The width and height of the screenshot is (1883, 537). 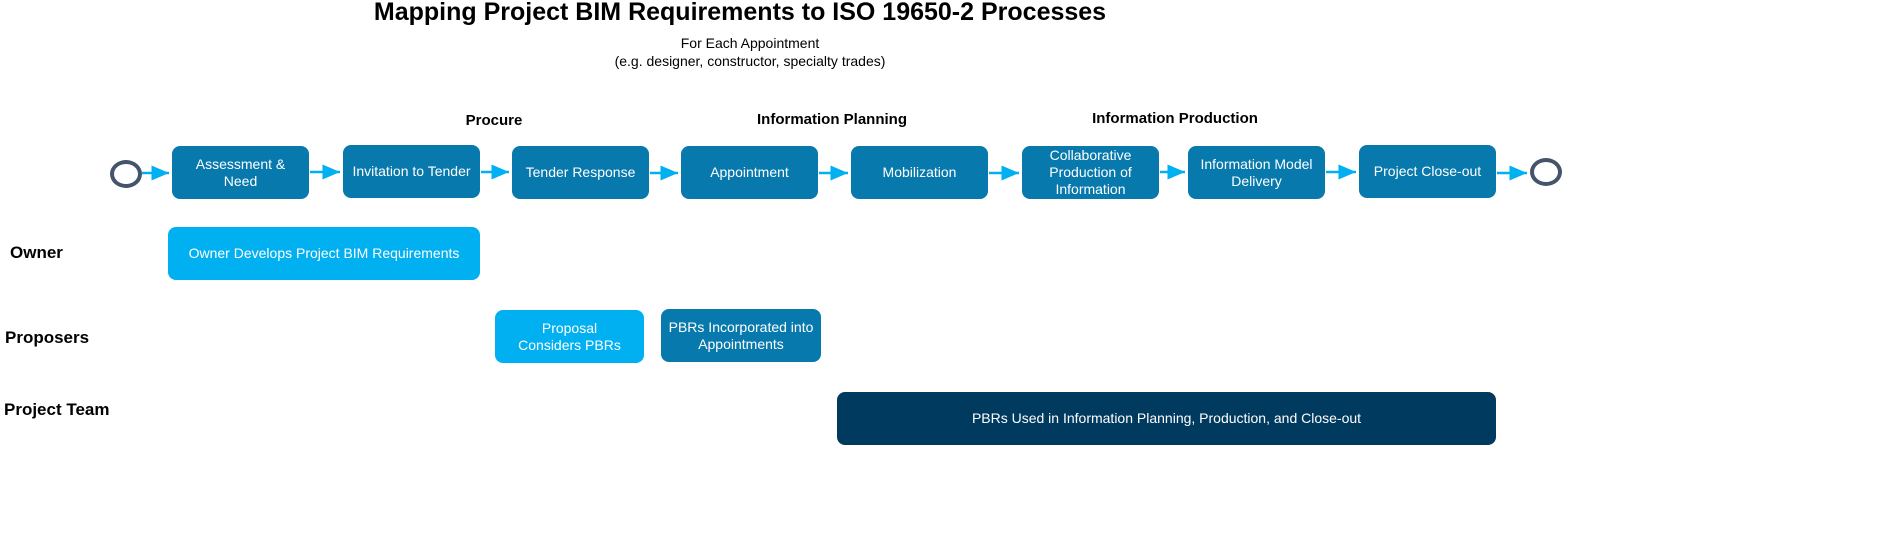 What do you see at coordinates (240, 172) in the screenshot?
I see `step-assessment-need: Assessment & Need` at bounding box center [240, 172].